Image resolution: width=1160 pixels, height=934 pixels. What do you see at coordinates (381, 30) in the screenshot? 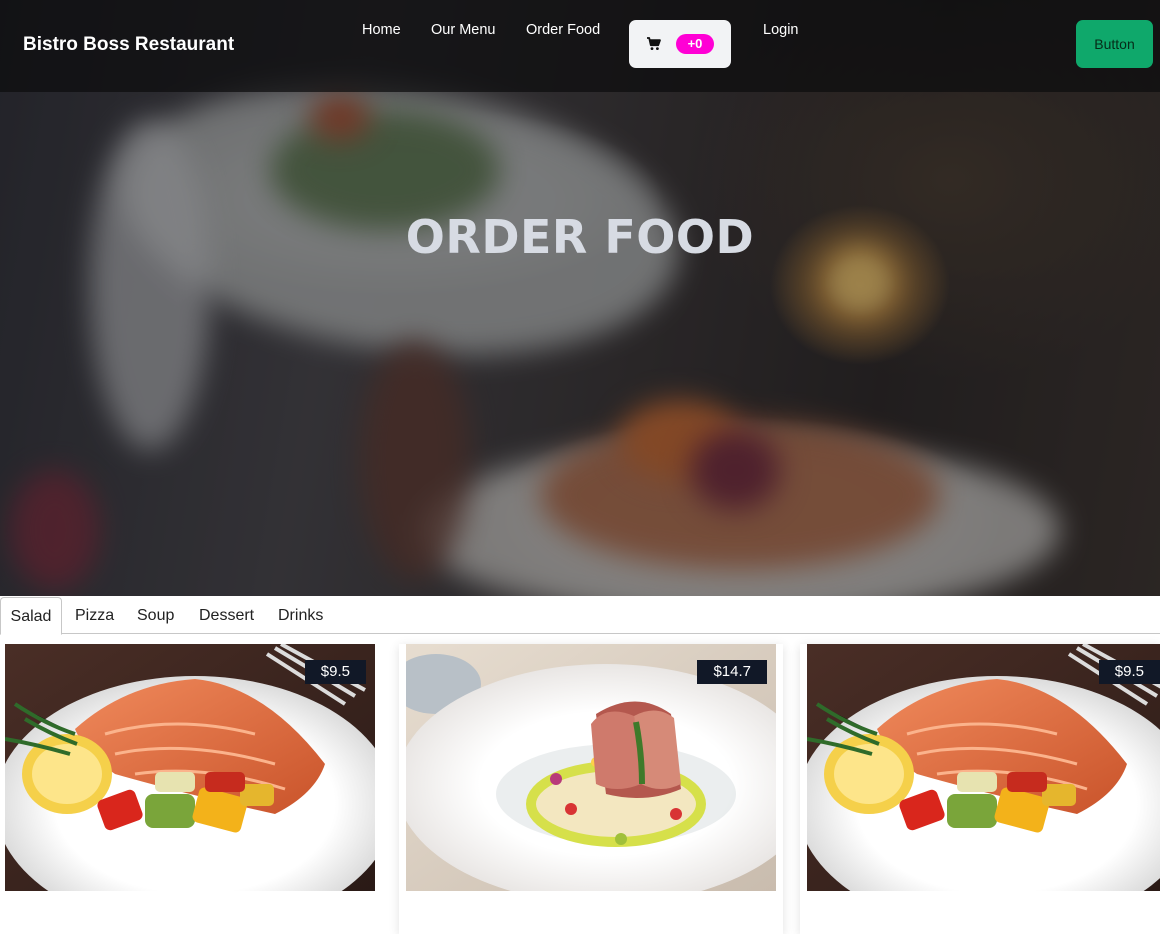
I see `nav-home: Home` at bounding box center [381, 30].